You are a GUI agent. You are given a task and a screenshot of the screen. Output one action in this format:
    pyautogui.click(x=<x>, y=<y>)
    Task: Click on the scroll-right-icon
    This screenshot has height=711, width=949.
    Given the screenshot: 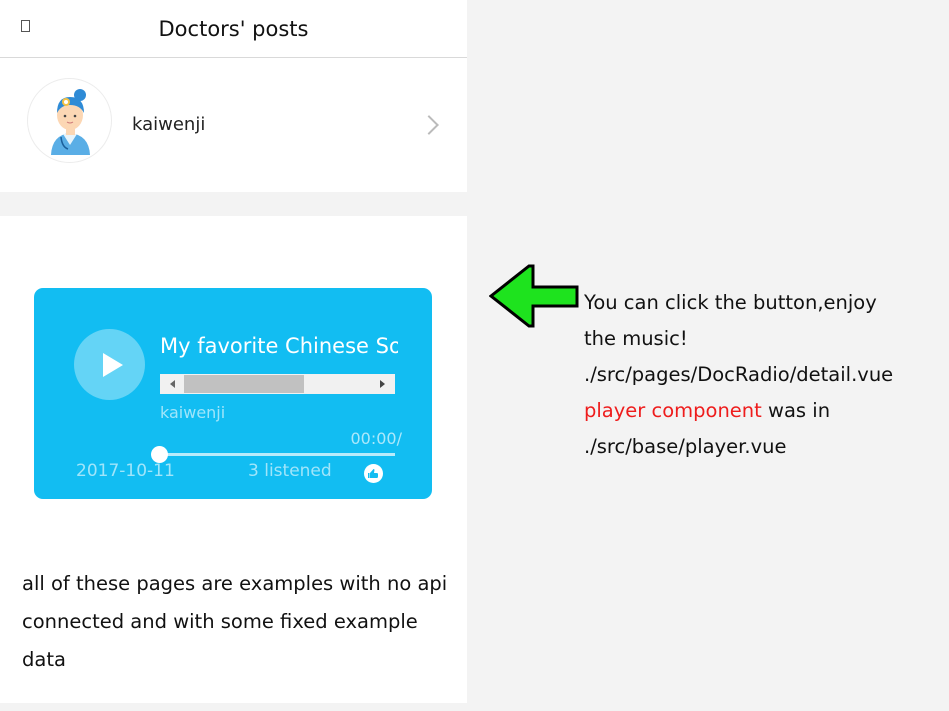 What is the action you would take?
    pyautogui.click(x=382, y=384)
    